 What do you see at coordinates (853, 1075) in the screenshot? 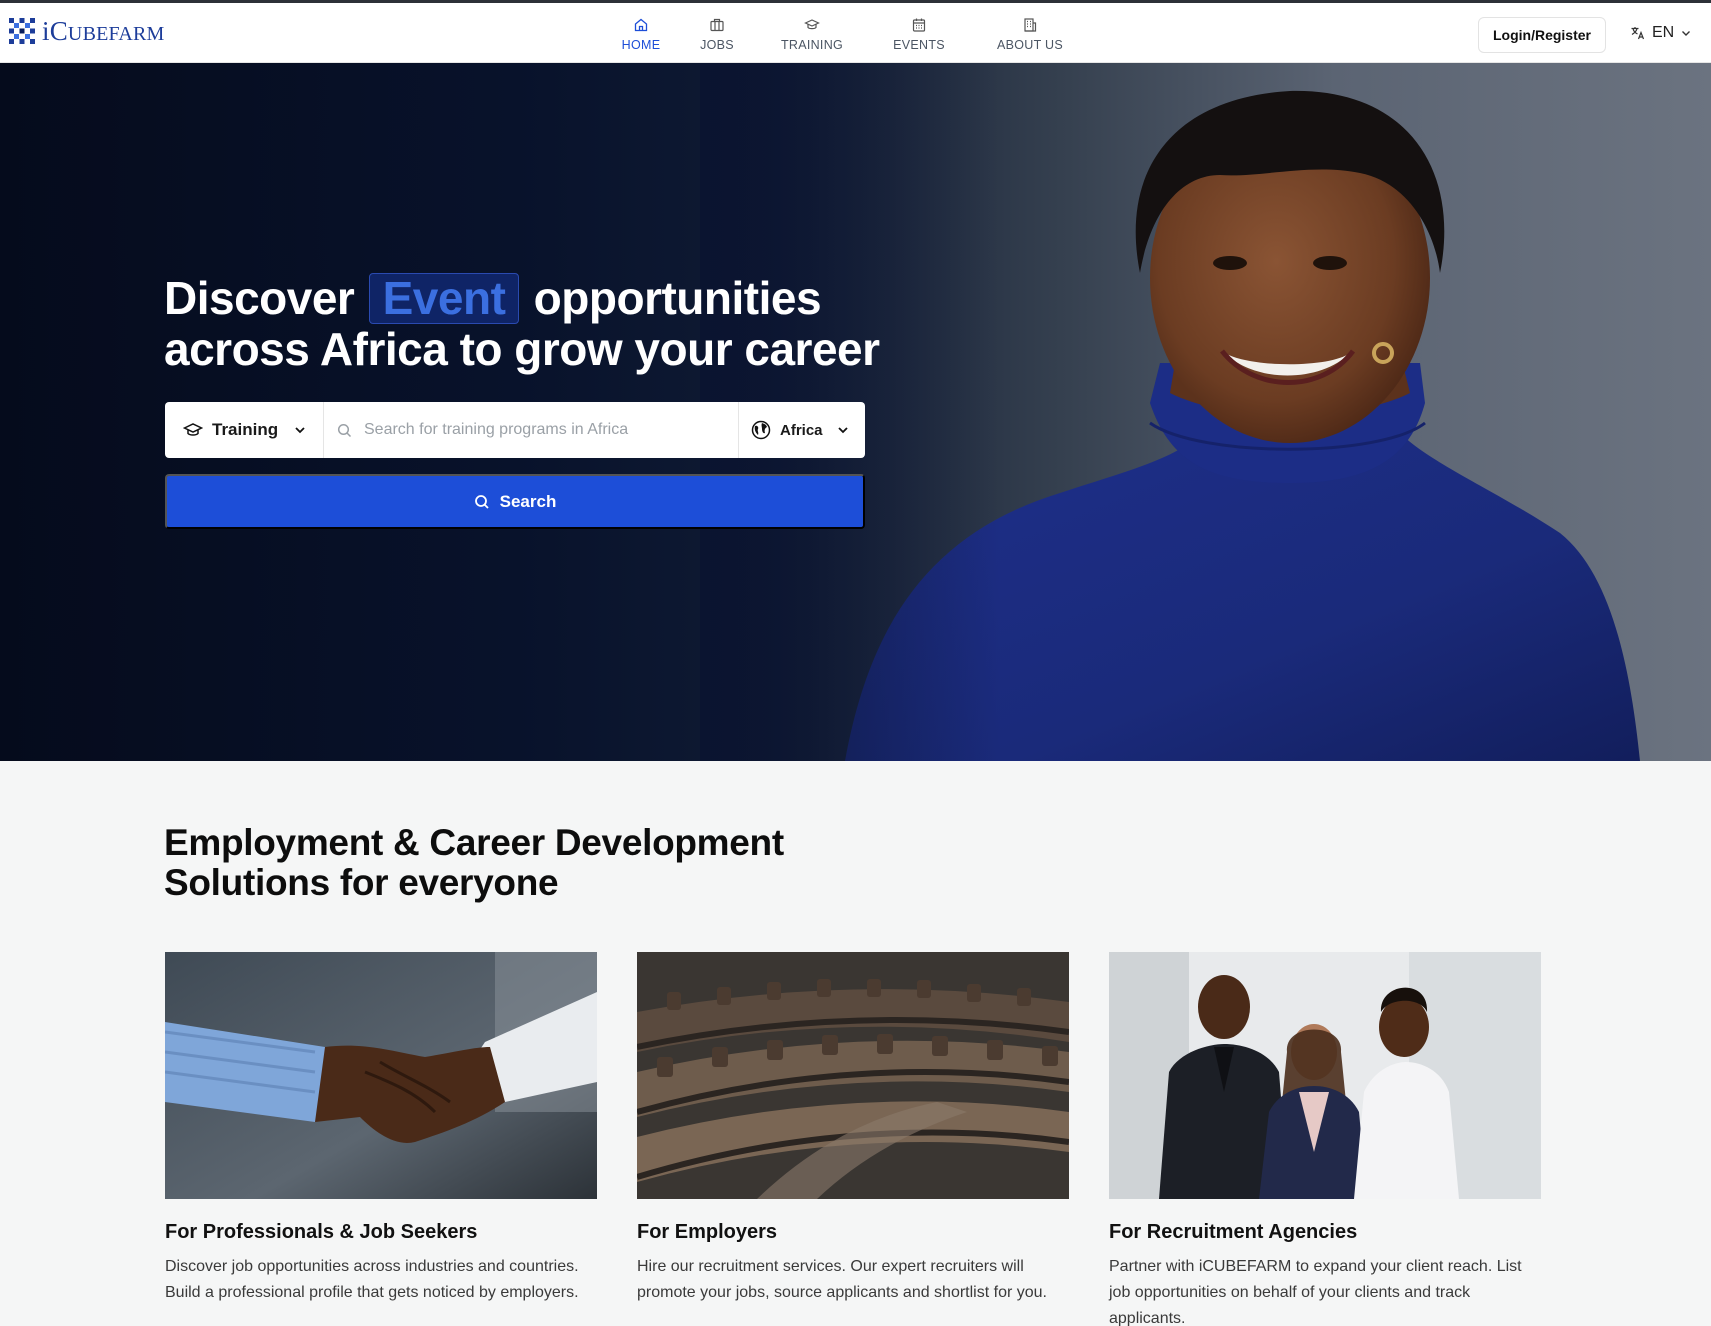
I see `auditorium-image` at bounding box center [853, 1075].